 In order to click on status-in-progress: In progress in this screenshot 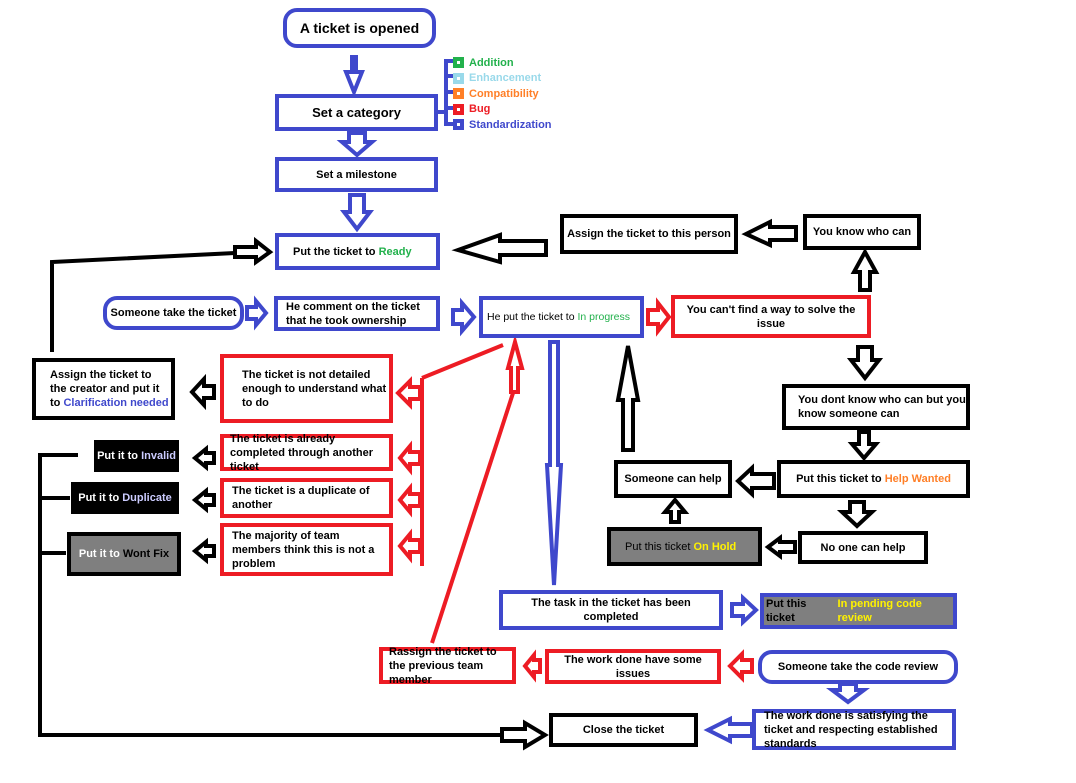, I will do `click(604, 317)`.